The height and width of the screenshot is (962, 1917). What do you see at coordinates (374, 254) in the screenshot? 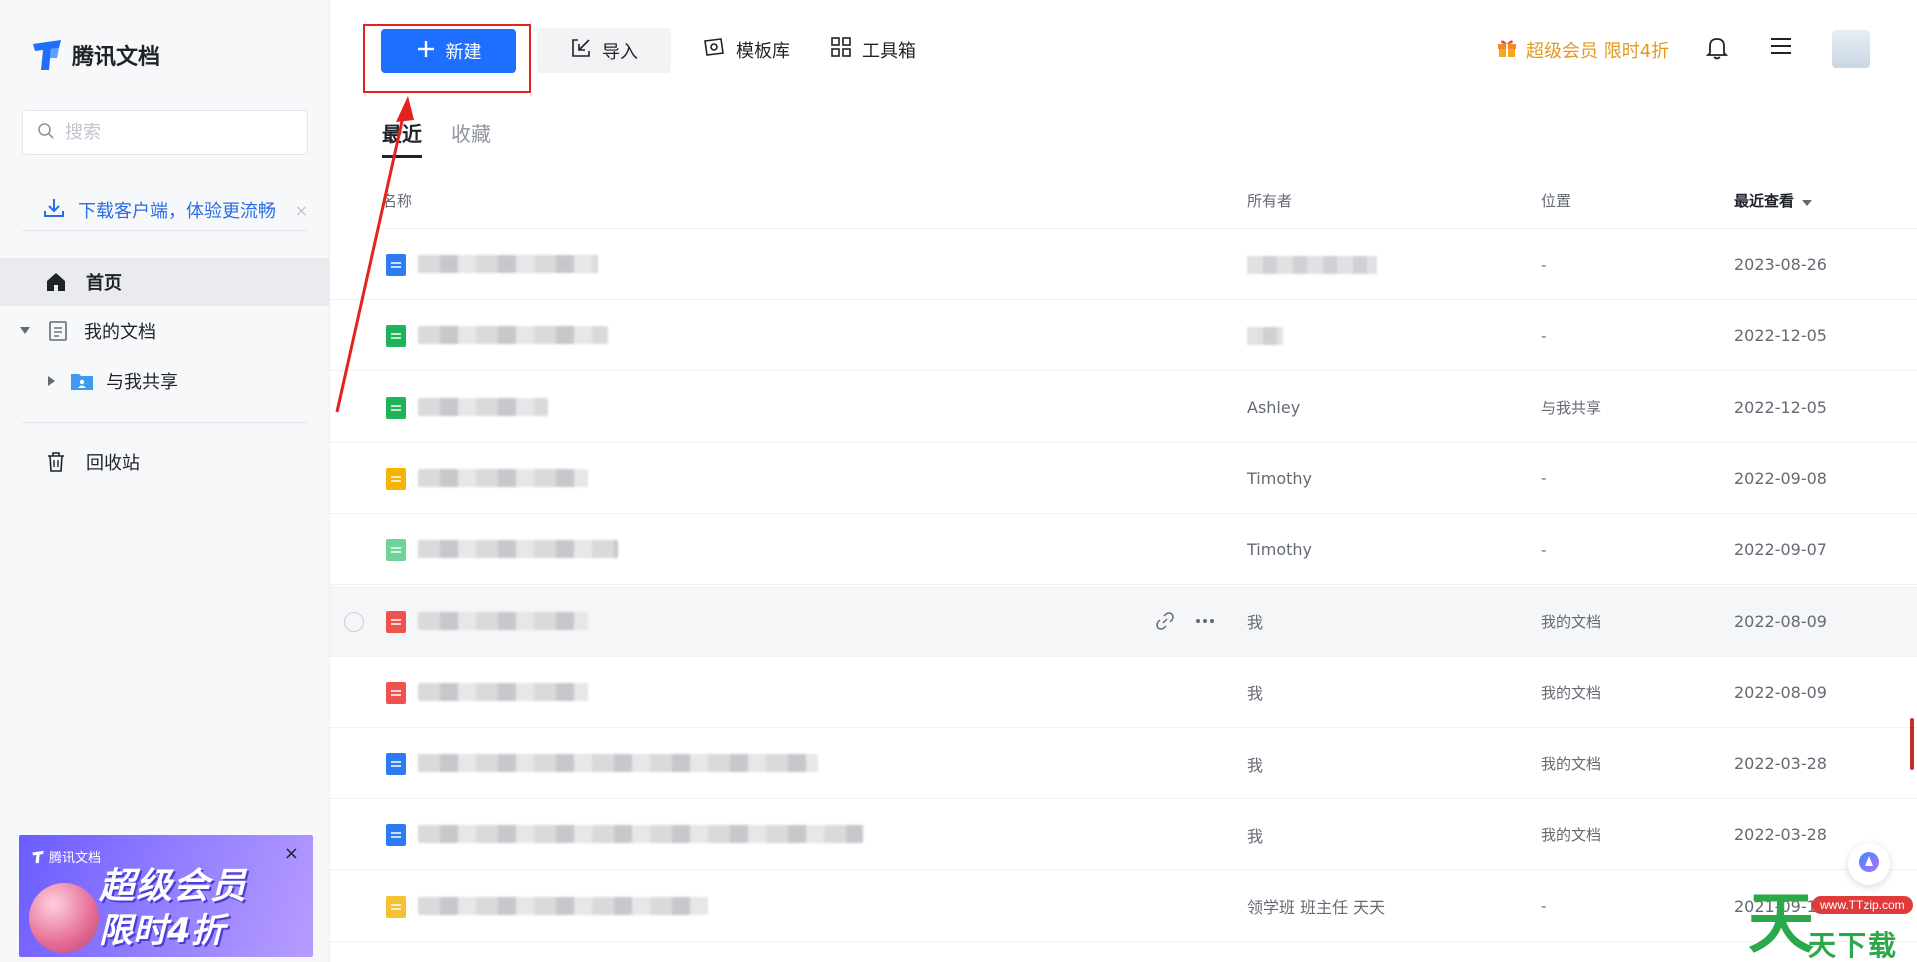
I see `annotation-arrow` at bounding box center [374, 254].